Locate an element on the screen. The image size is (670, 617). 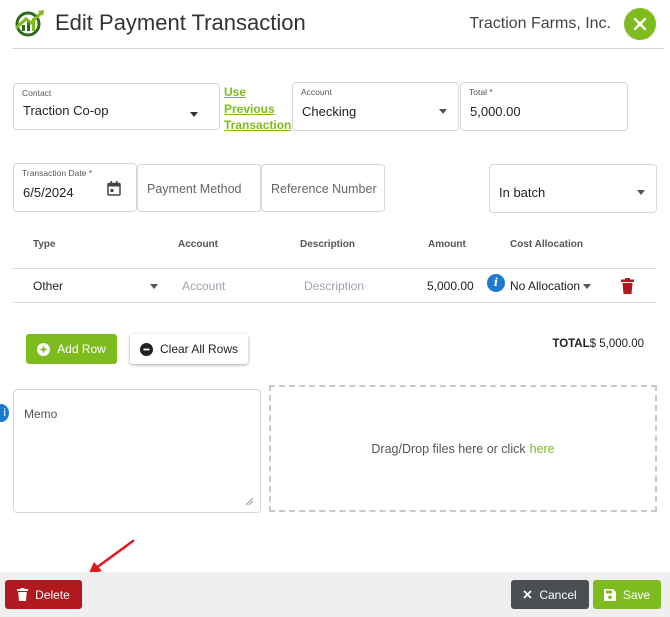
account-select: Account Checking is located at coordinates (375, 106).